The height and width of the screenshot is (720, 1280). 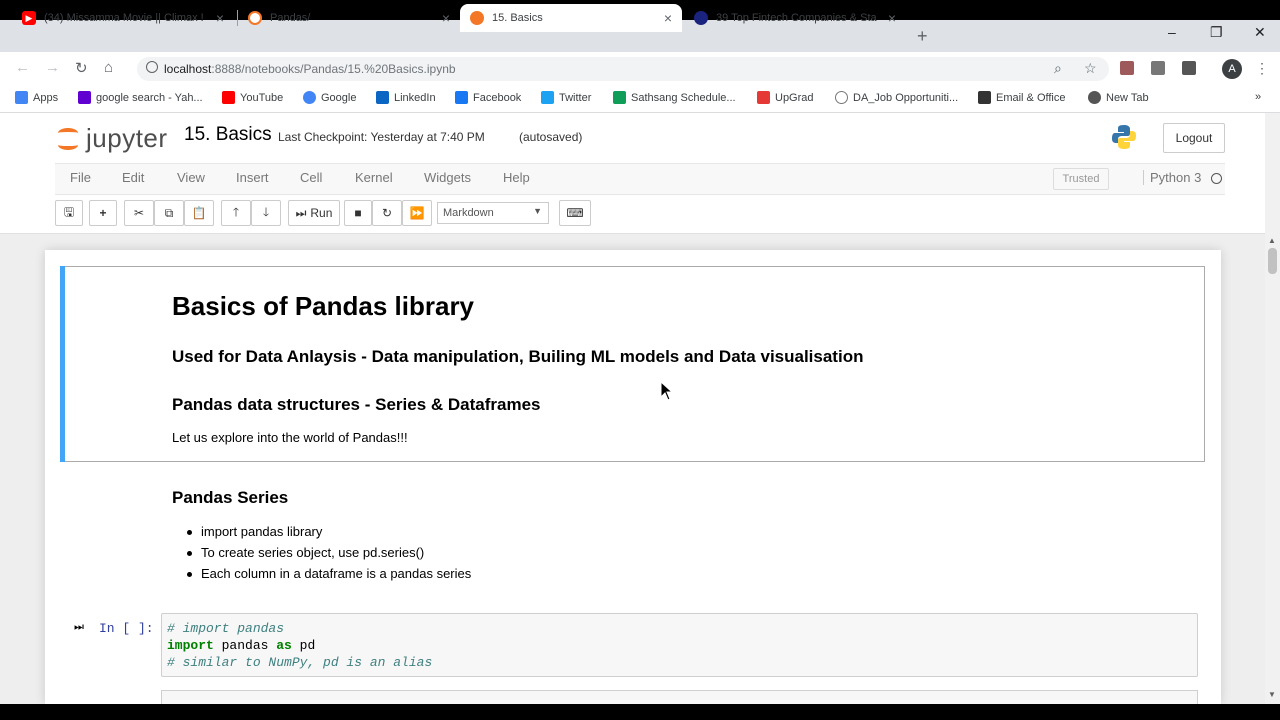 I want to click on menu-file: File, so click(x=80, y=177).